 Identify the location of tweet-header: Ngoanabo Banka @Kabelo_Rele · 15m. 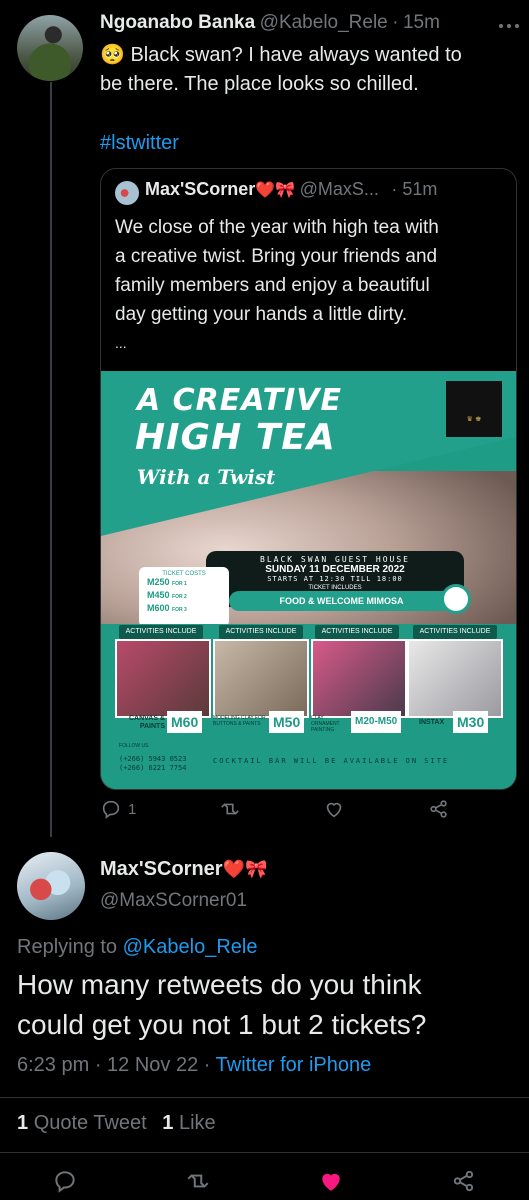
(270, 22).